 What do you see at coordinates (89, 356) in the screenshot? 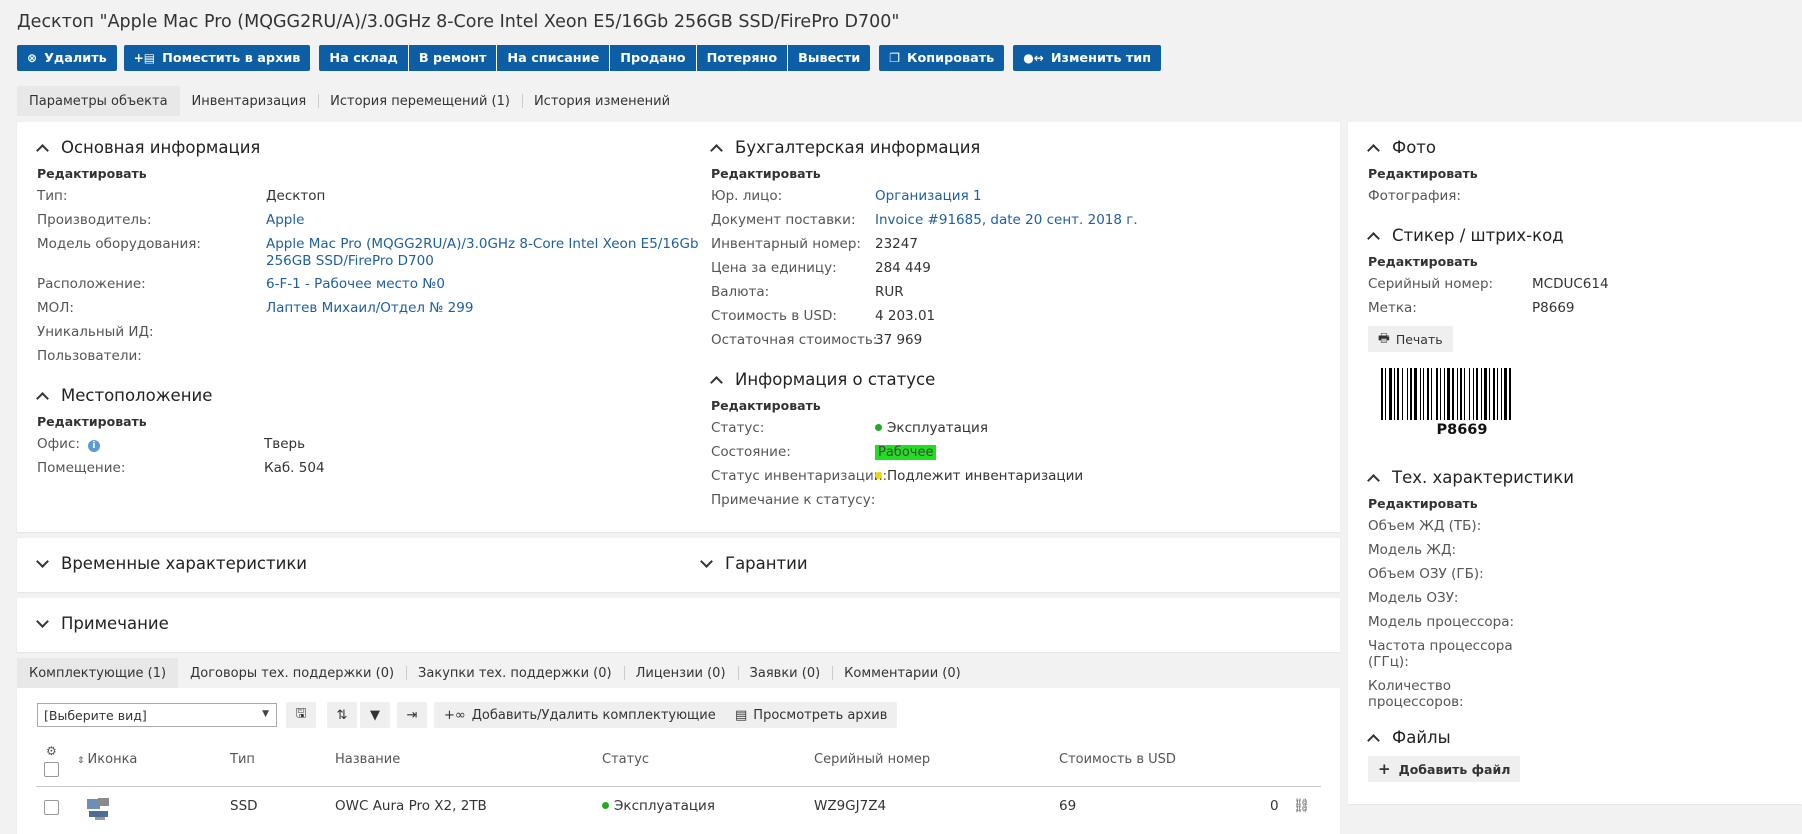
I see `users-label: Пользователи:` at bounding box center [89, 356].